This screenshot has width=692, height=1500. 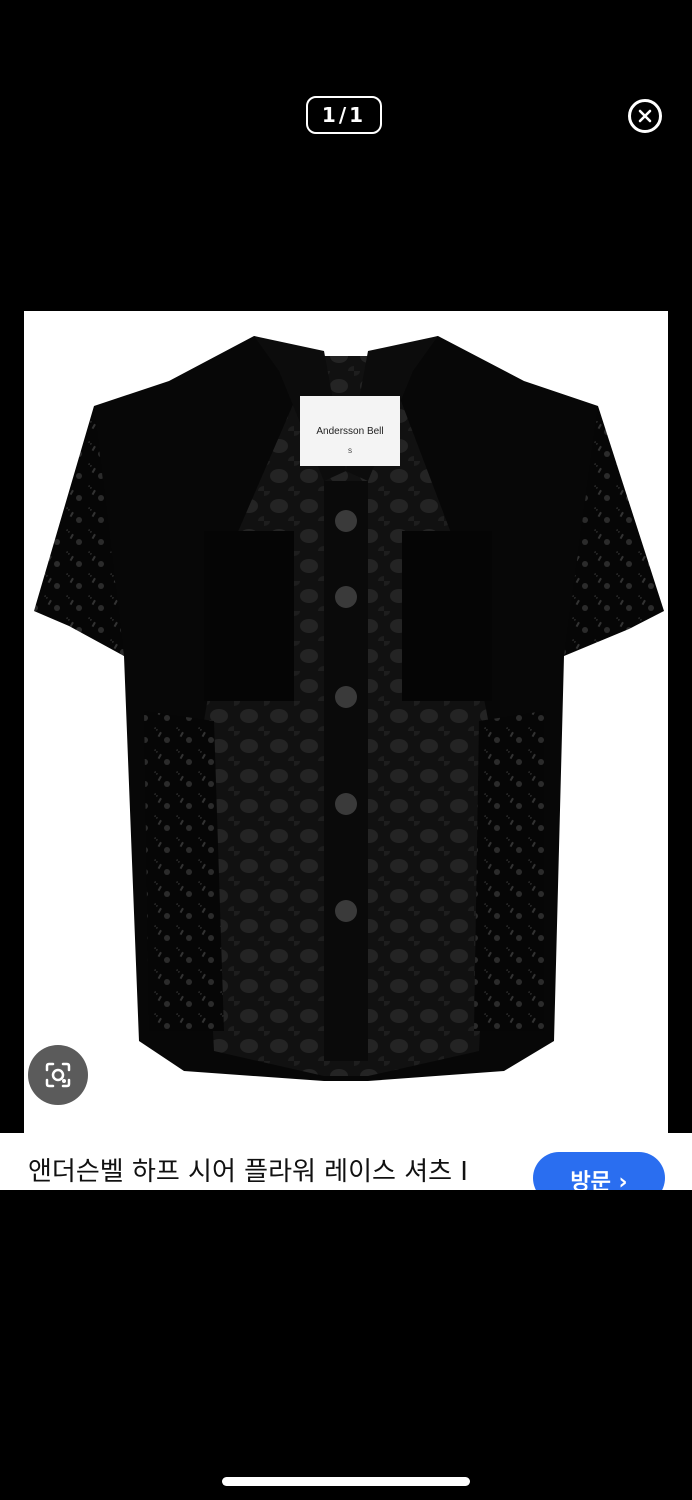 What do you see at coordinates (344, 115) in the screenshot?
I see `image-counter: 1/1` at bounding box center [344, 115].